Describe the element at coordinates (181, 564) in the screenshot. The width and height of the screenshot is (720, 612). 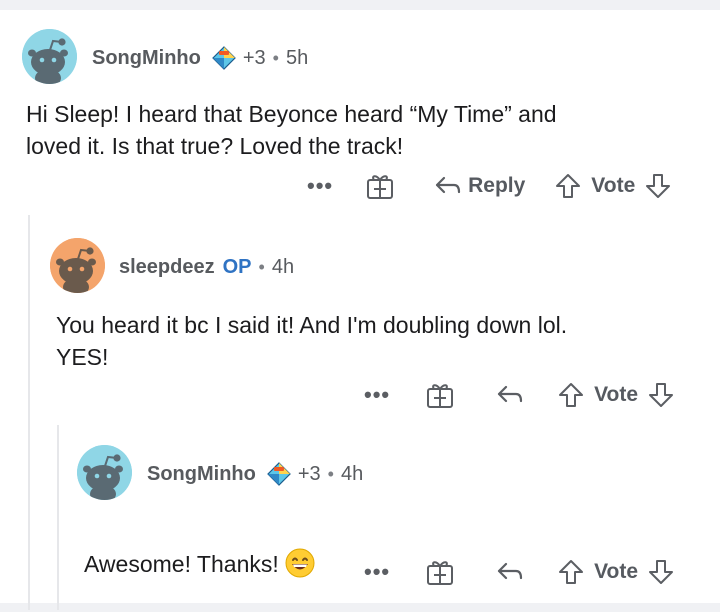
I see `comment-text: Awesome! Thanks!` at that location.